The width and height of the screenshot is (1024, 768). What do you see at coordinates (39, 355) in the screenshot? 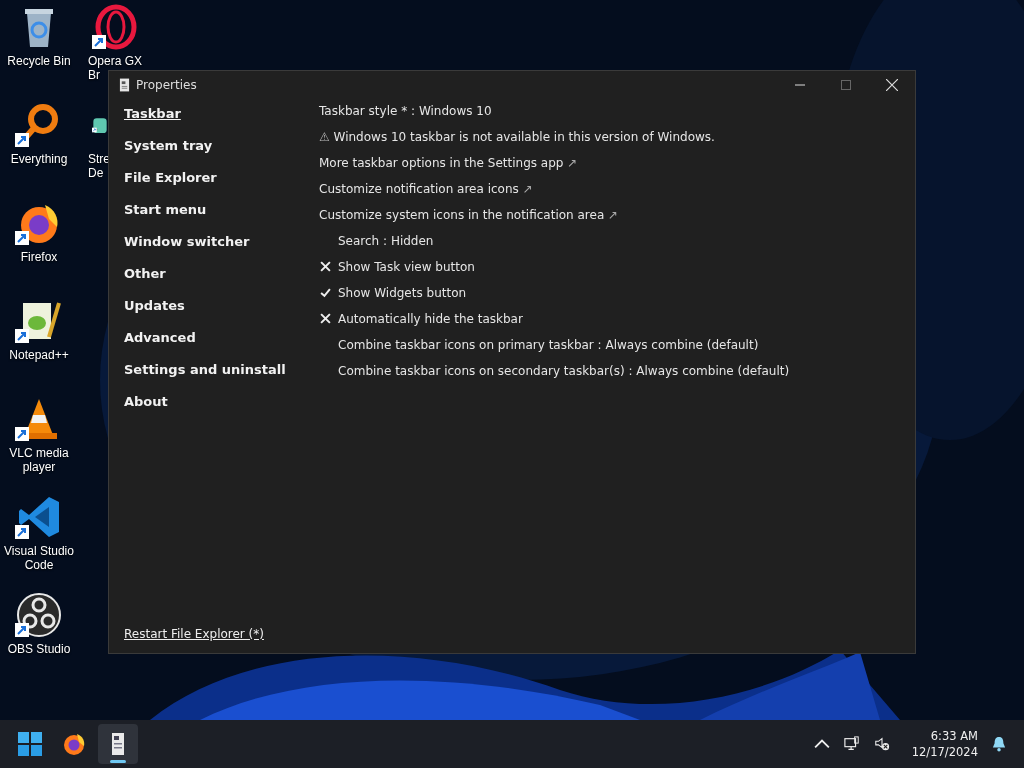
I see `desktop-icon-label: Notepad++` at bounding box center [39, 355].